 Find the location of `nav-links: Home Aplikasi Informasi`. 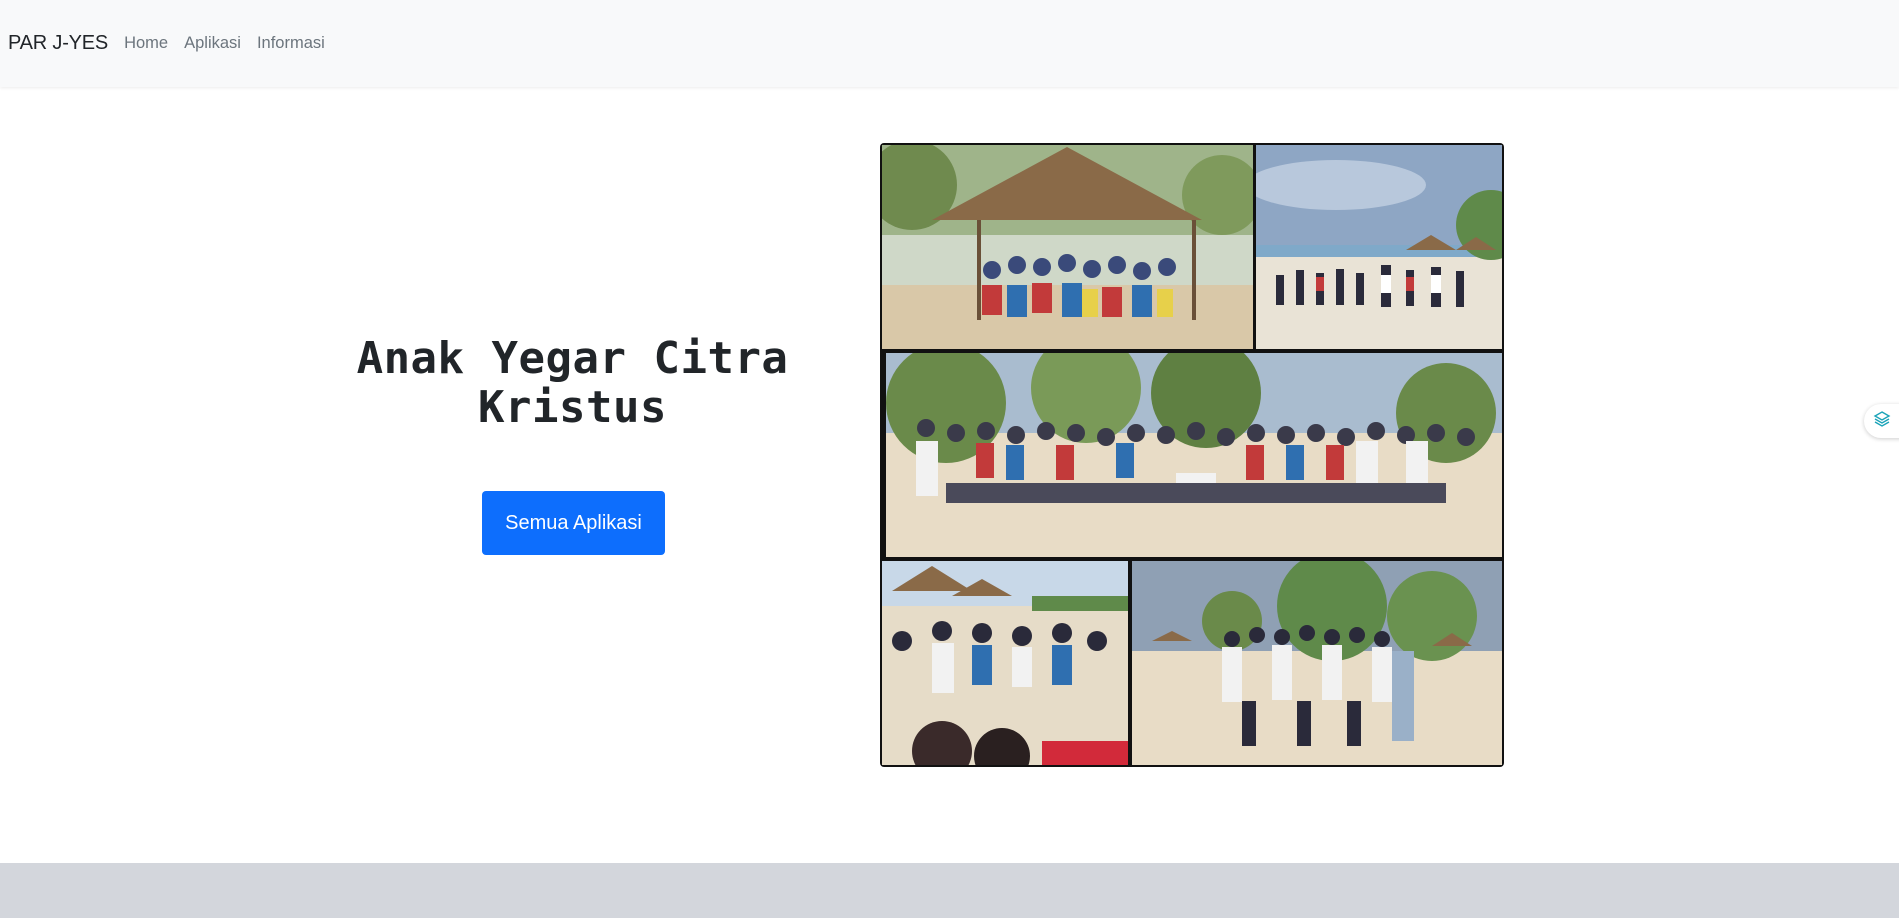

nav-links: Home Aplikasi Informasi is located at coordinates (224, 43).